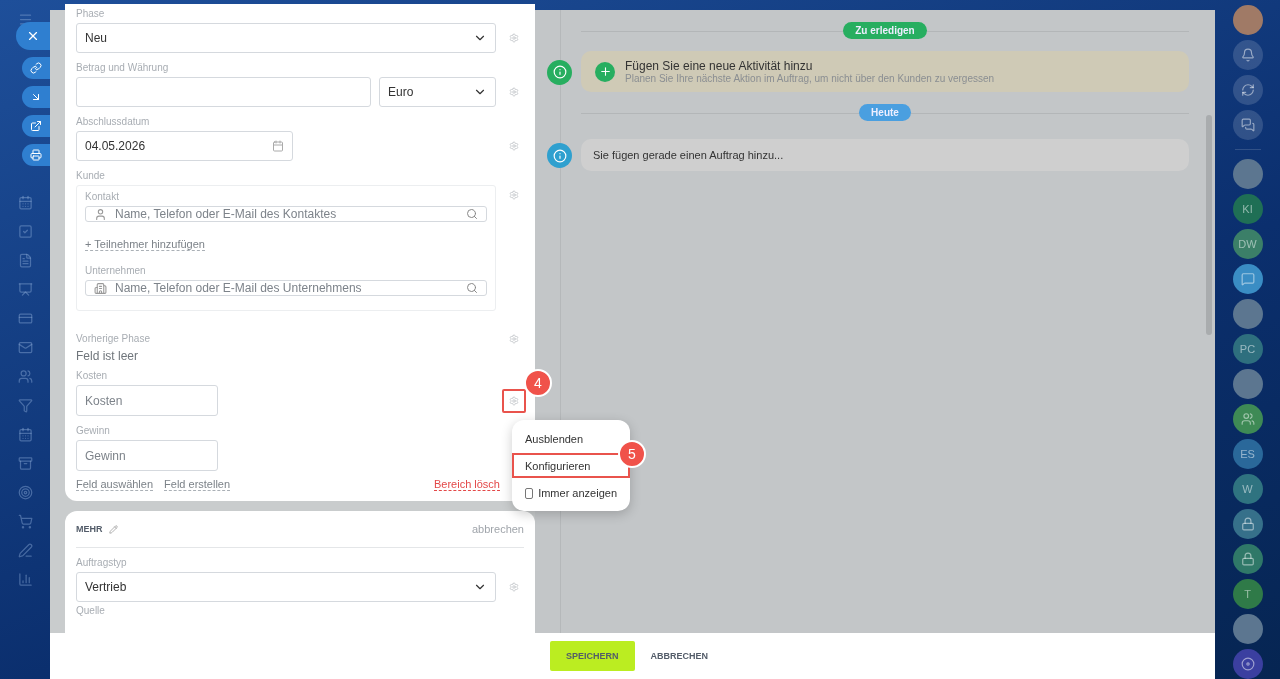 The image size is (1280, 679). I want to click on field-label: Gewinn, so click(93, 431).